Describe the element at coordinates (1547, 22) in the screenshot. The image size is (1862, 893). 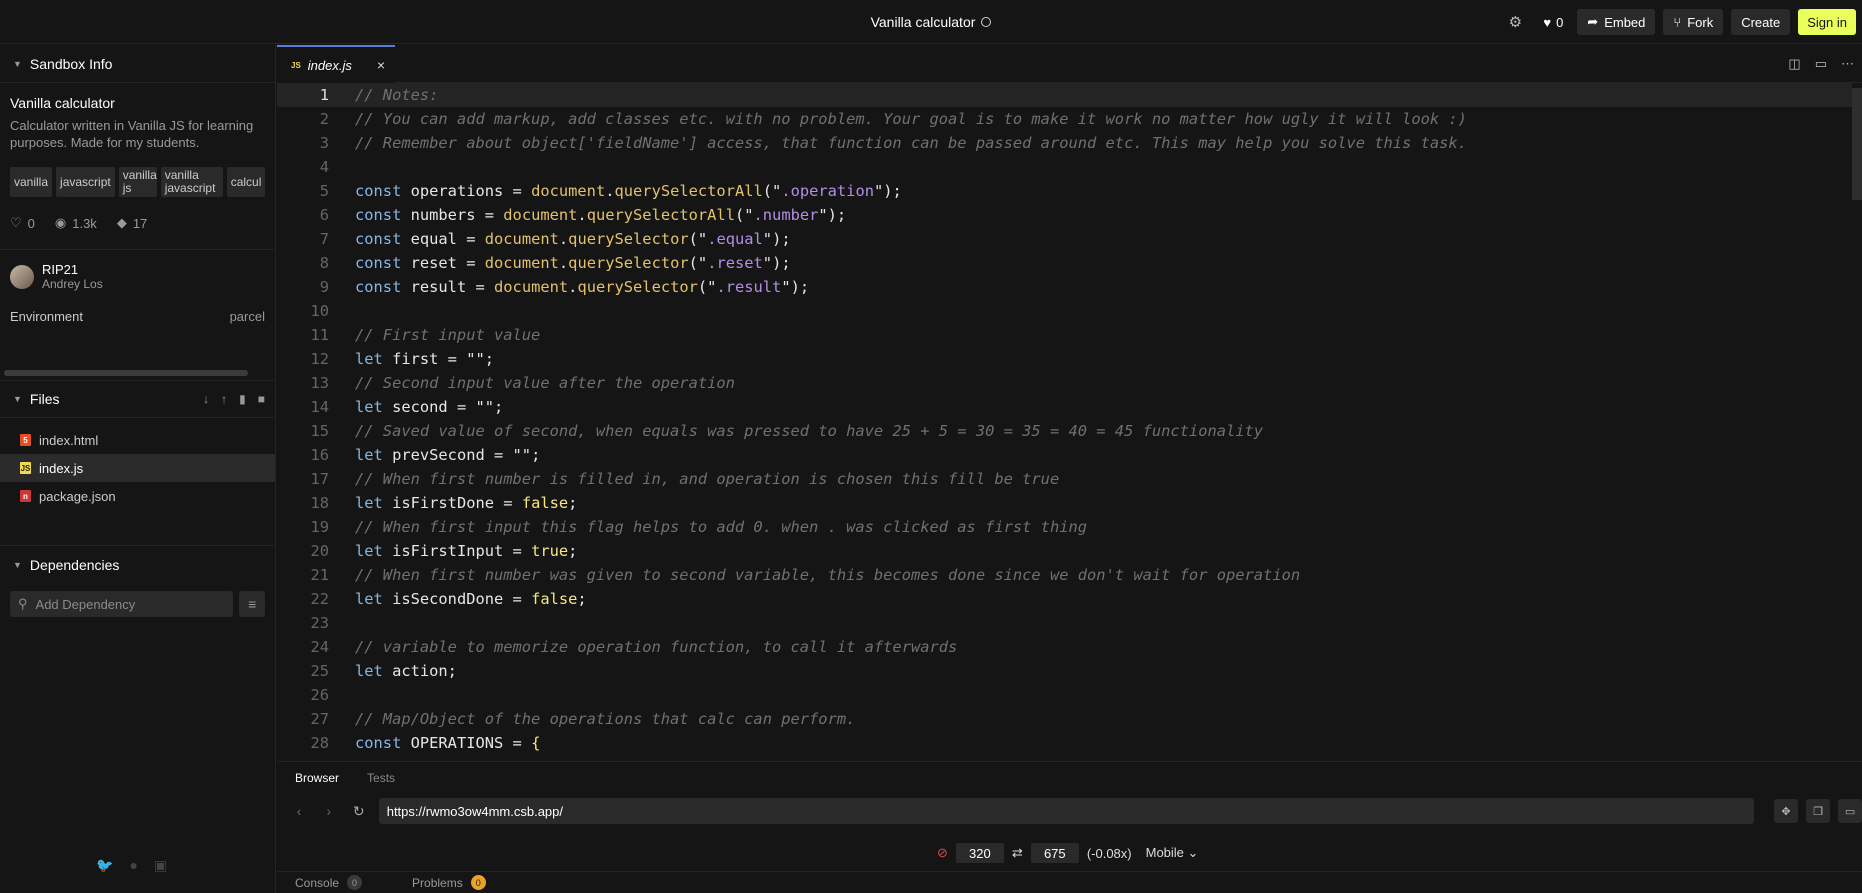
I see `heart-icon: ♥` at that location.